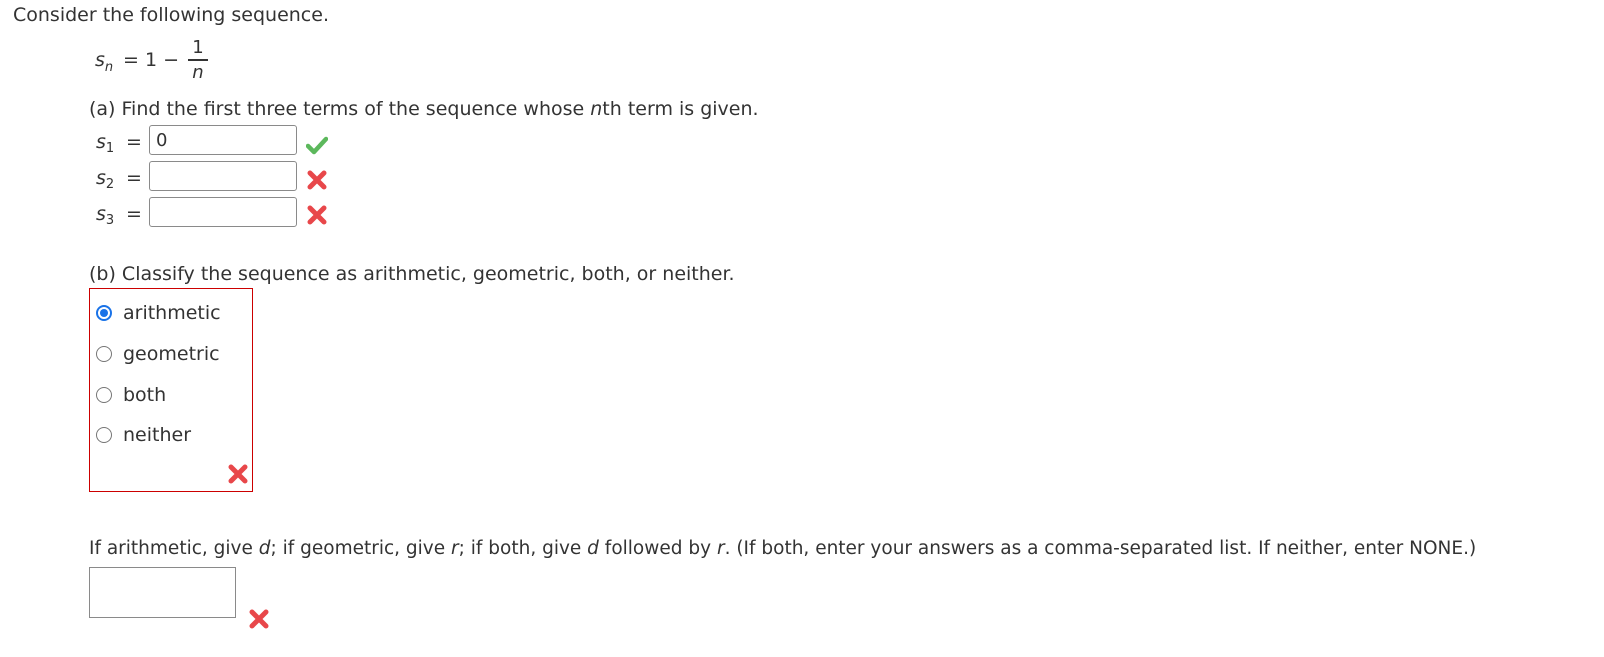 This screenshot has height=657, width=1604. I want to click on option-neither: neither, so click(143, 435).